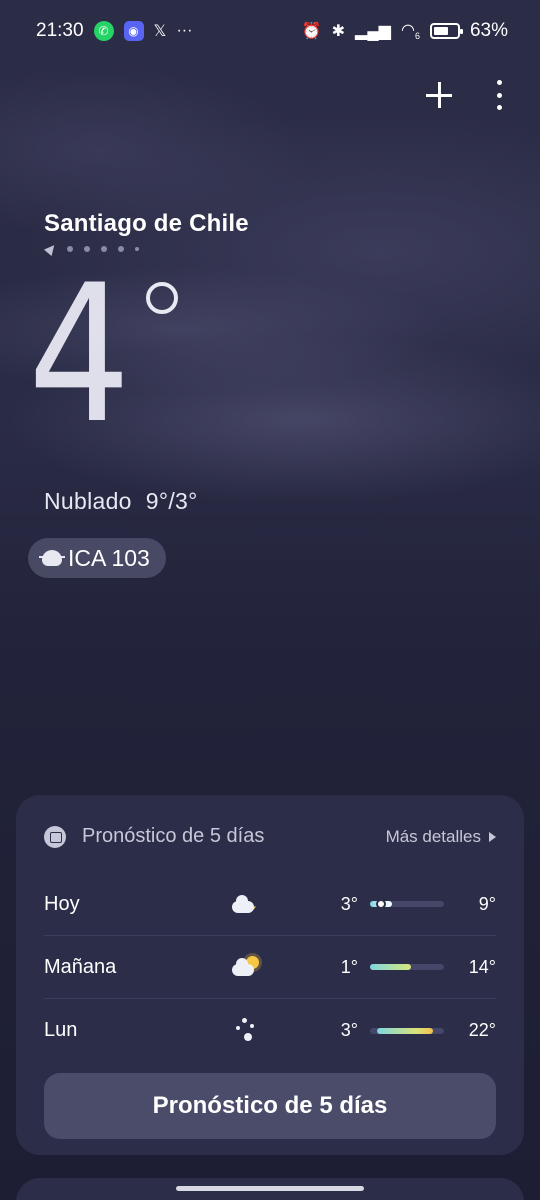 The width and height of the screenshot is (540, 1200). I want to click on wifi-icon: ◠6, so click(410, 32).